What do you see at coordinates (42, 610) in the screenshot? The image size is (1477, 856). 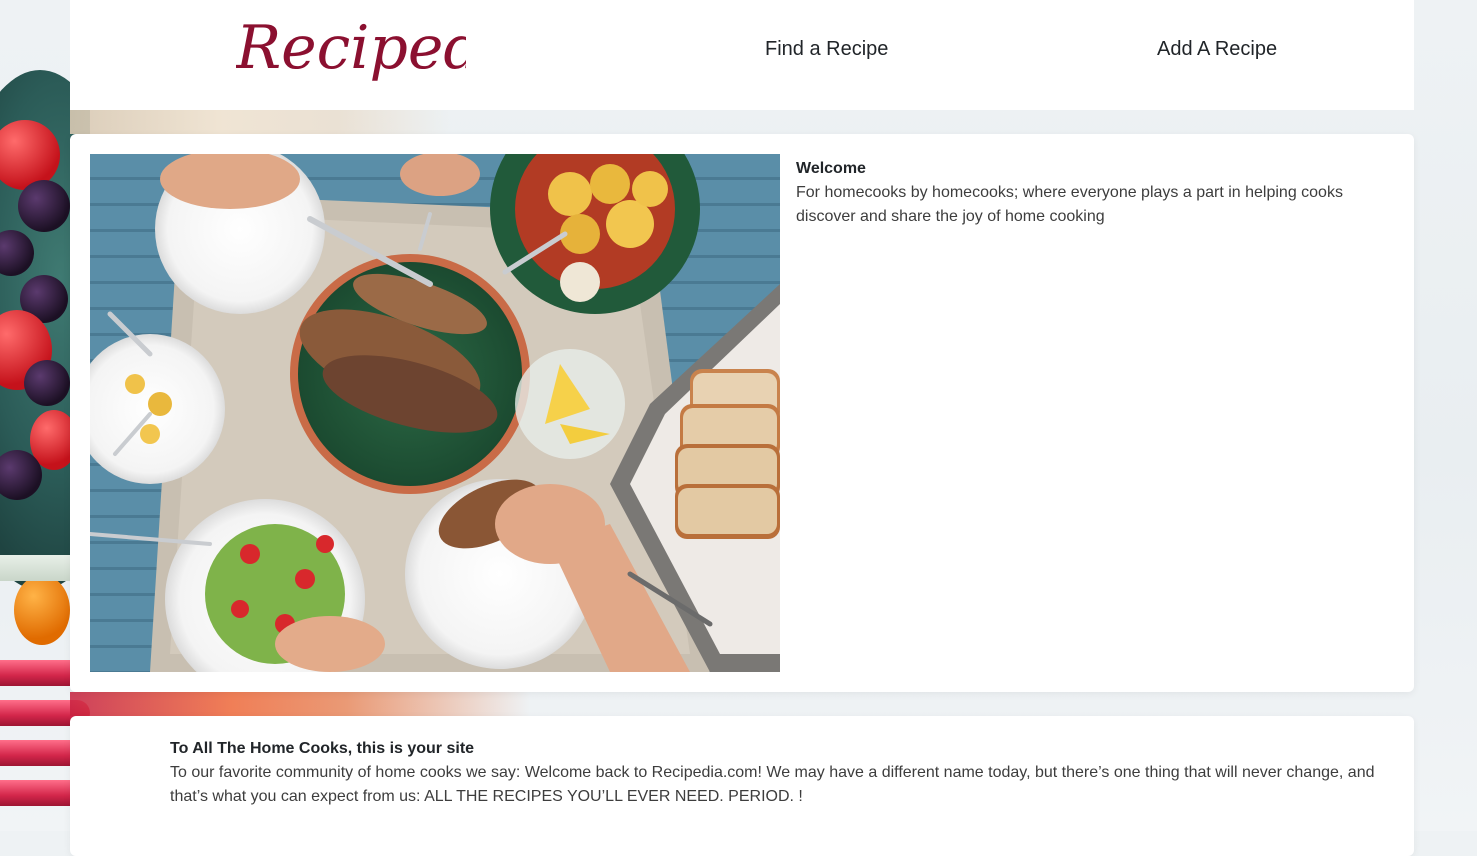 I see `orange-fruit-decoration` at bounding box center [42, 610].